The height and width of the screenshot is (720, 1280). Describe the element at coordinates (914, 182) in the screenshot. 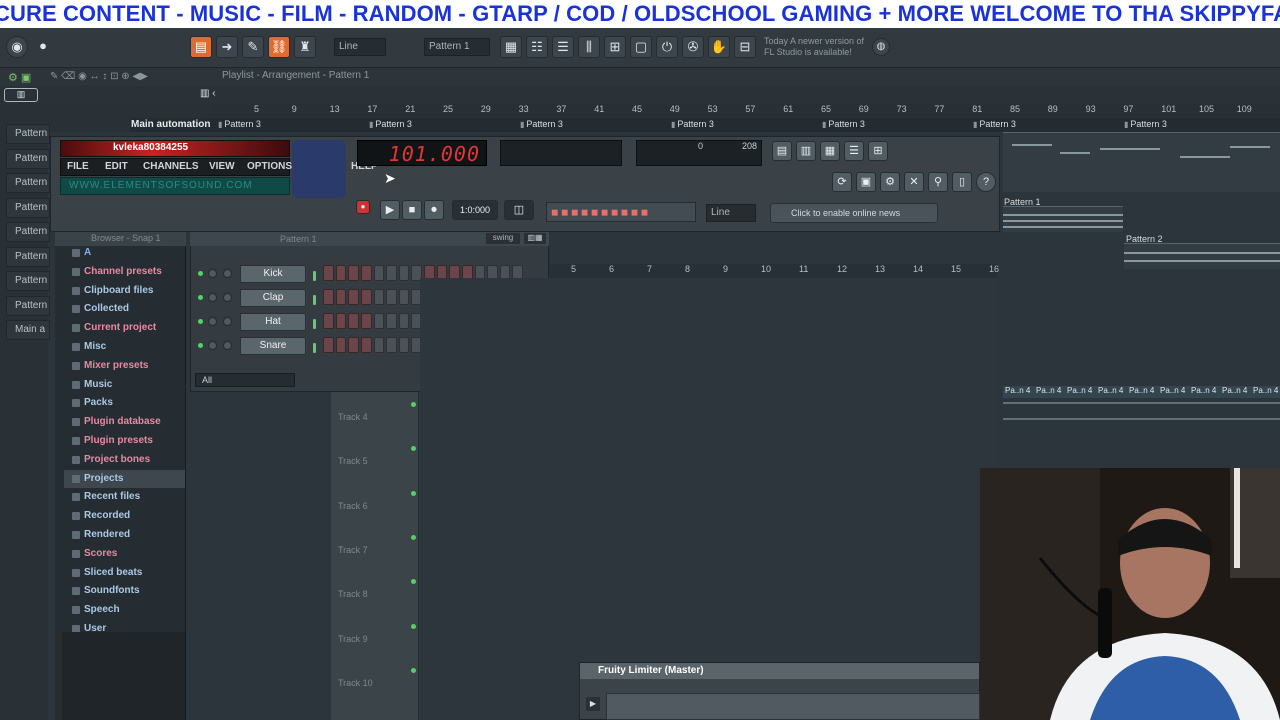

I see `tools-cross-icon: ✕` at that location.